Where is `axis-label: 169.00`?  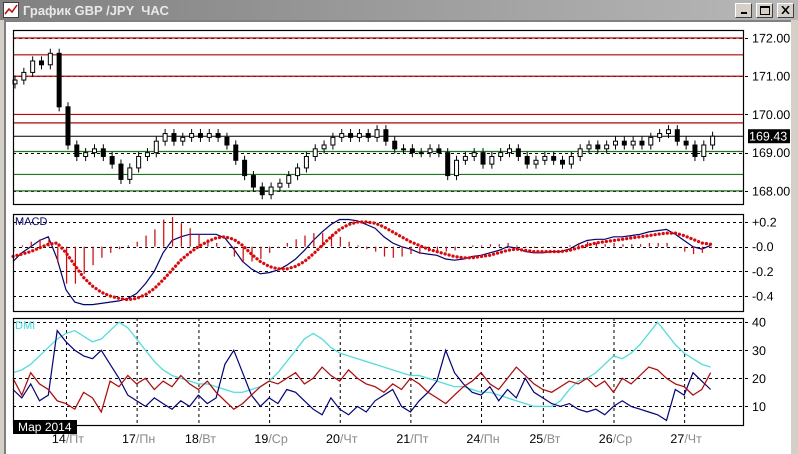
axis-label: 169.00 is located at coordinates (771, 153).